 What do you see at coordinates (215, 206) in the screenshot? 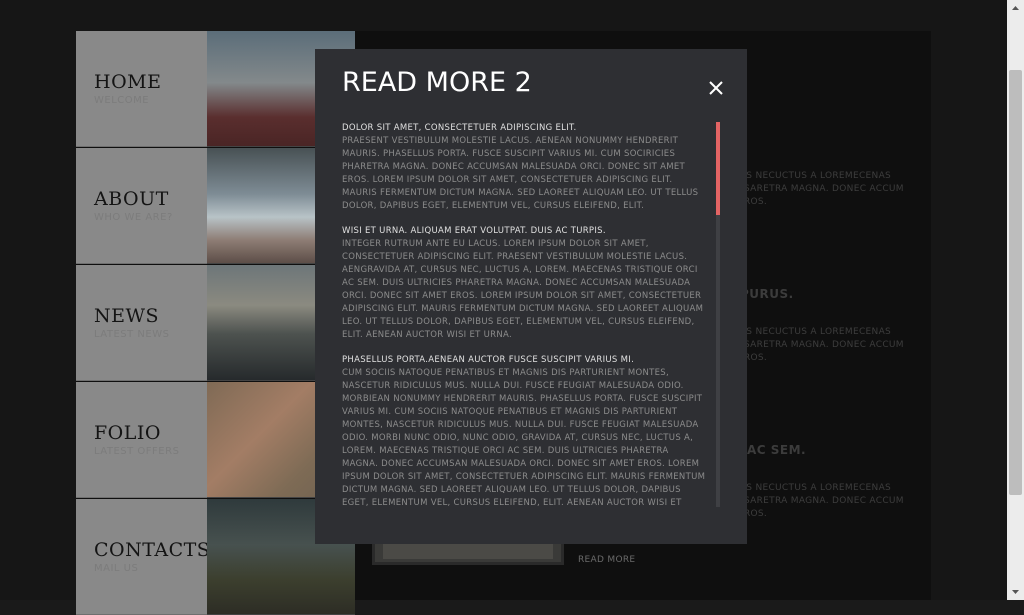
I see `nav-item-about: ABOUT WHO WE ARE?` at bounding box center [215, 206].